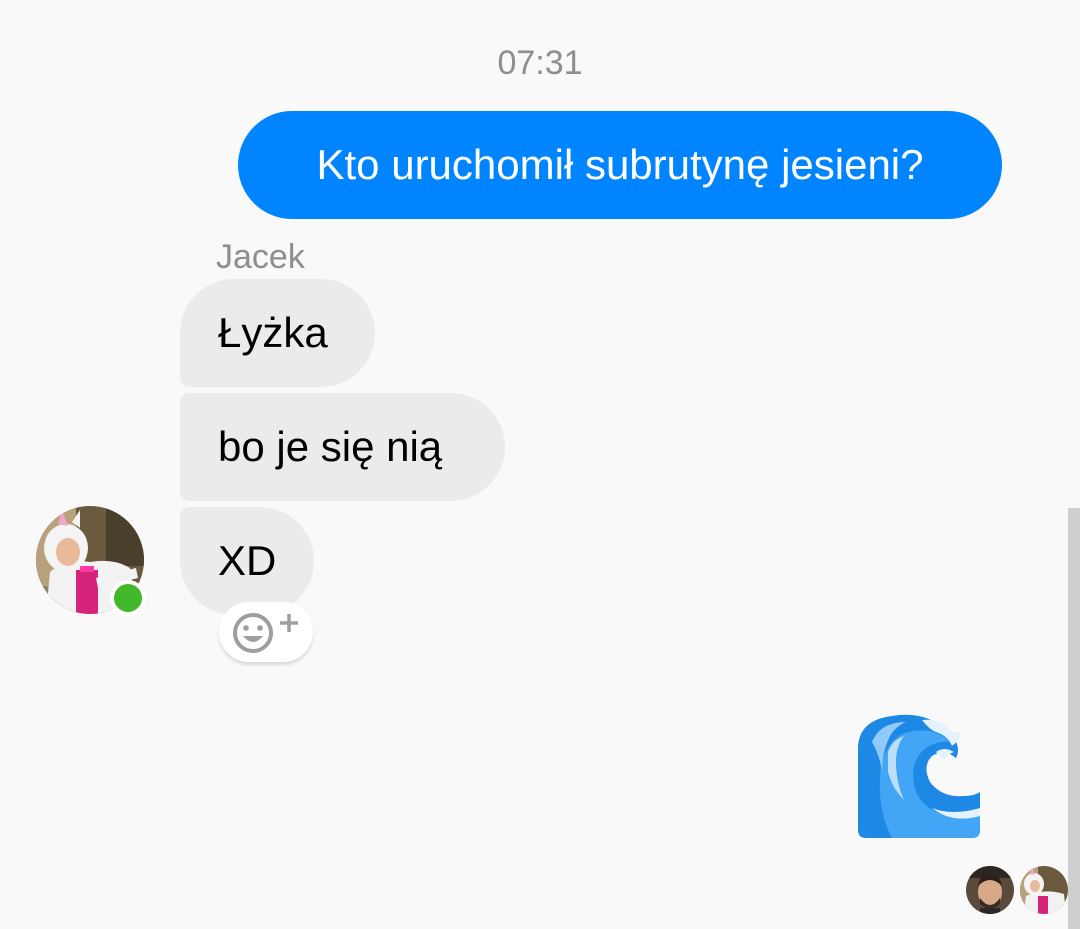 The height and width of the screenshot is (929, 1080). I want to click on outgoing-message-bubble: Kto uruchomił subrutynę jesieni?, so click(620, 165).